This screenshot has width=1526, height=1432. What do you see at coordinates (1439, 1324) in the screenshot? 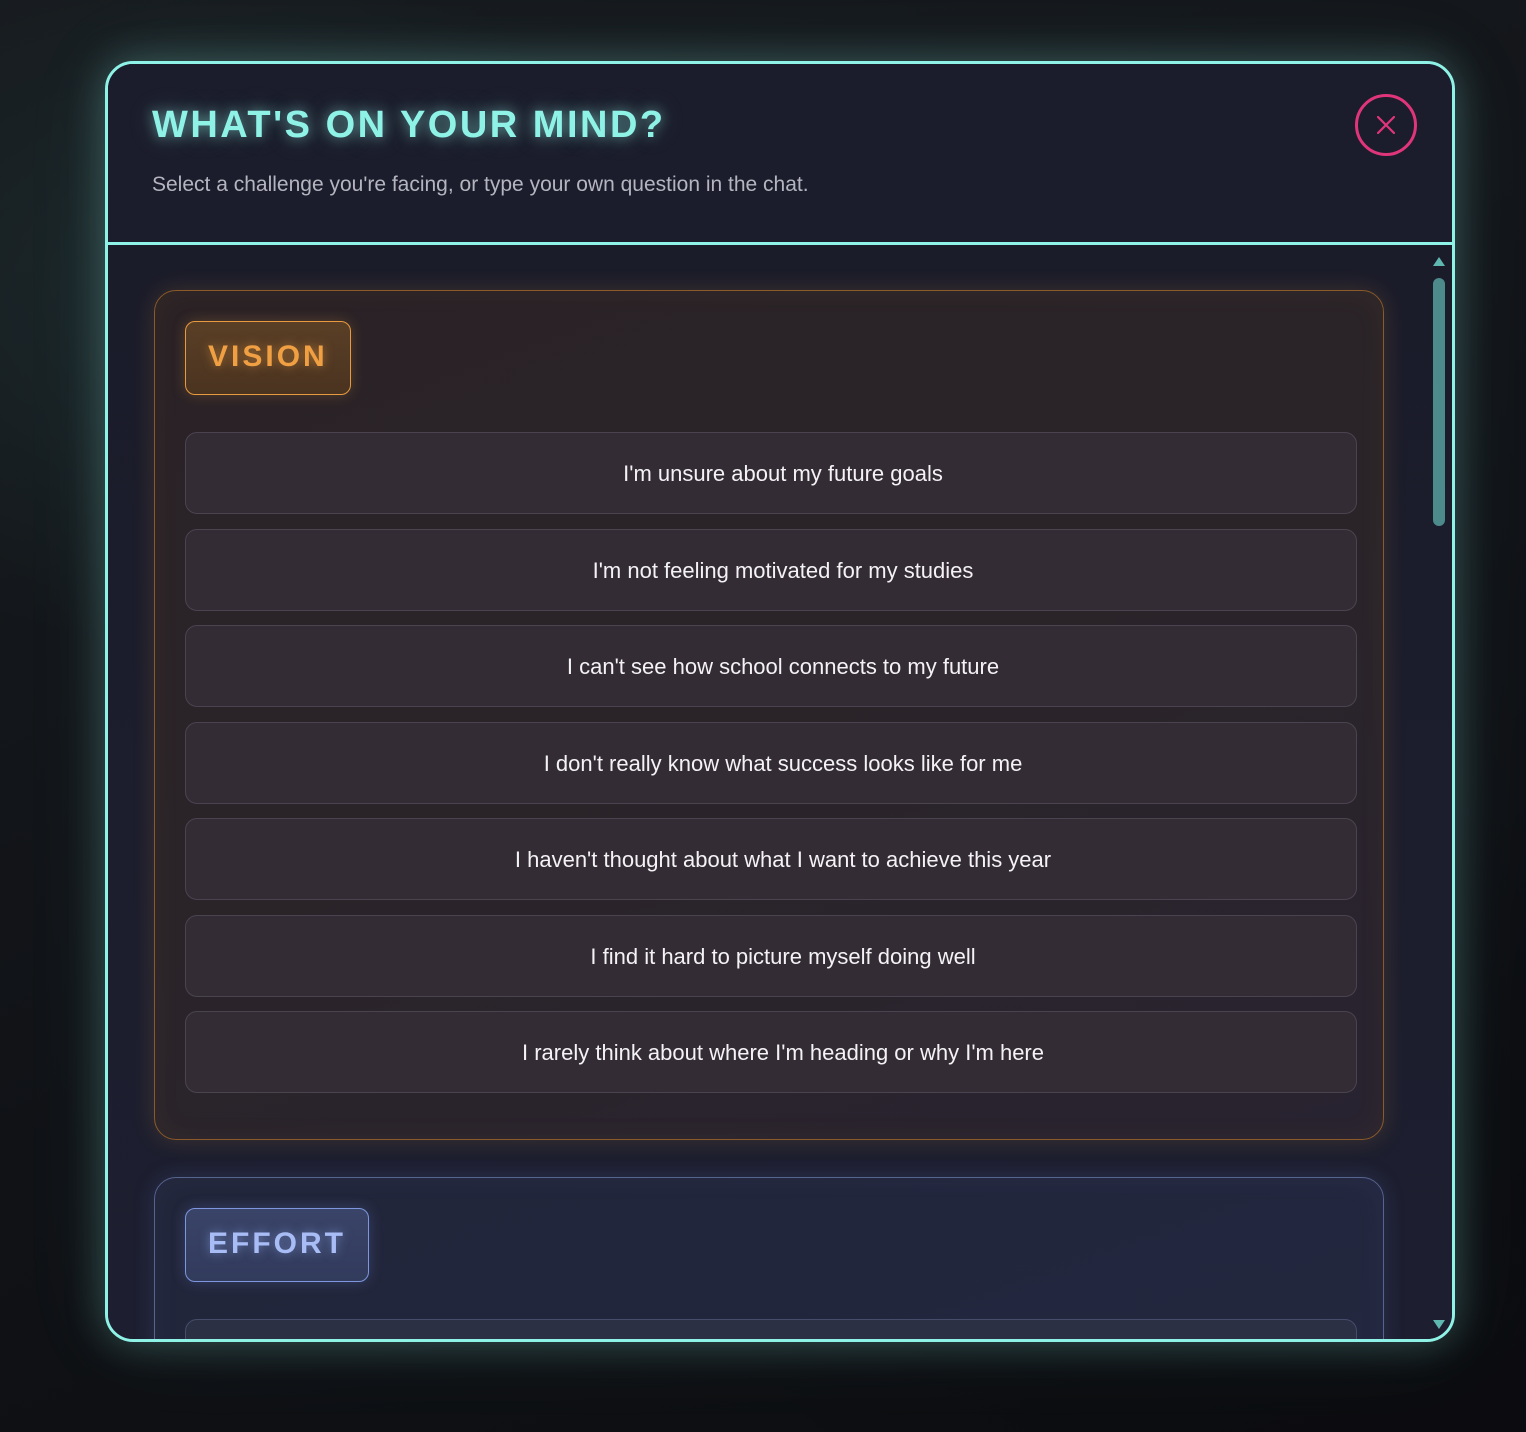
I see `scroll-down-arrow-icon` at bounding box center [1439, 1324].